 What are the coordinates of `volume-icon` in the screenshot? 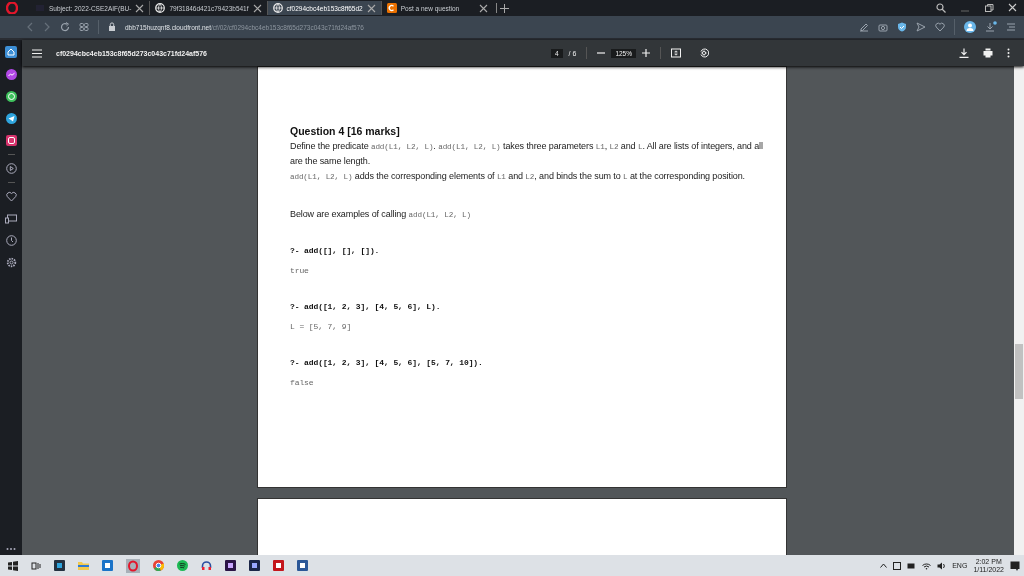 It's located at (942, 565).